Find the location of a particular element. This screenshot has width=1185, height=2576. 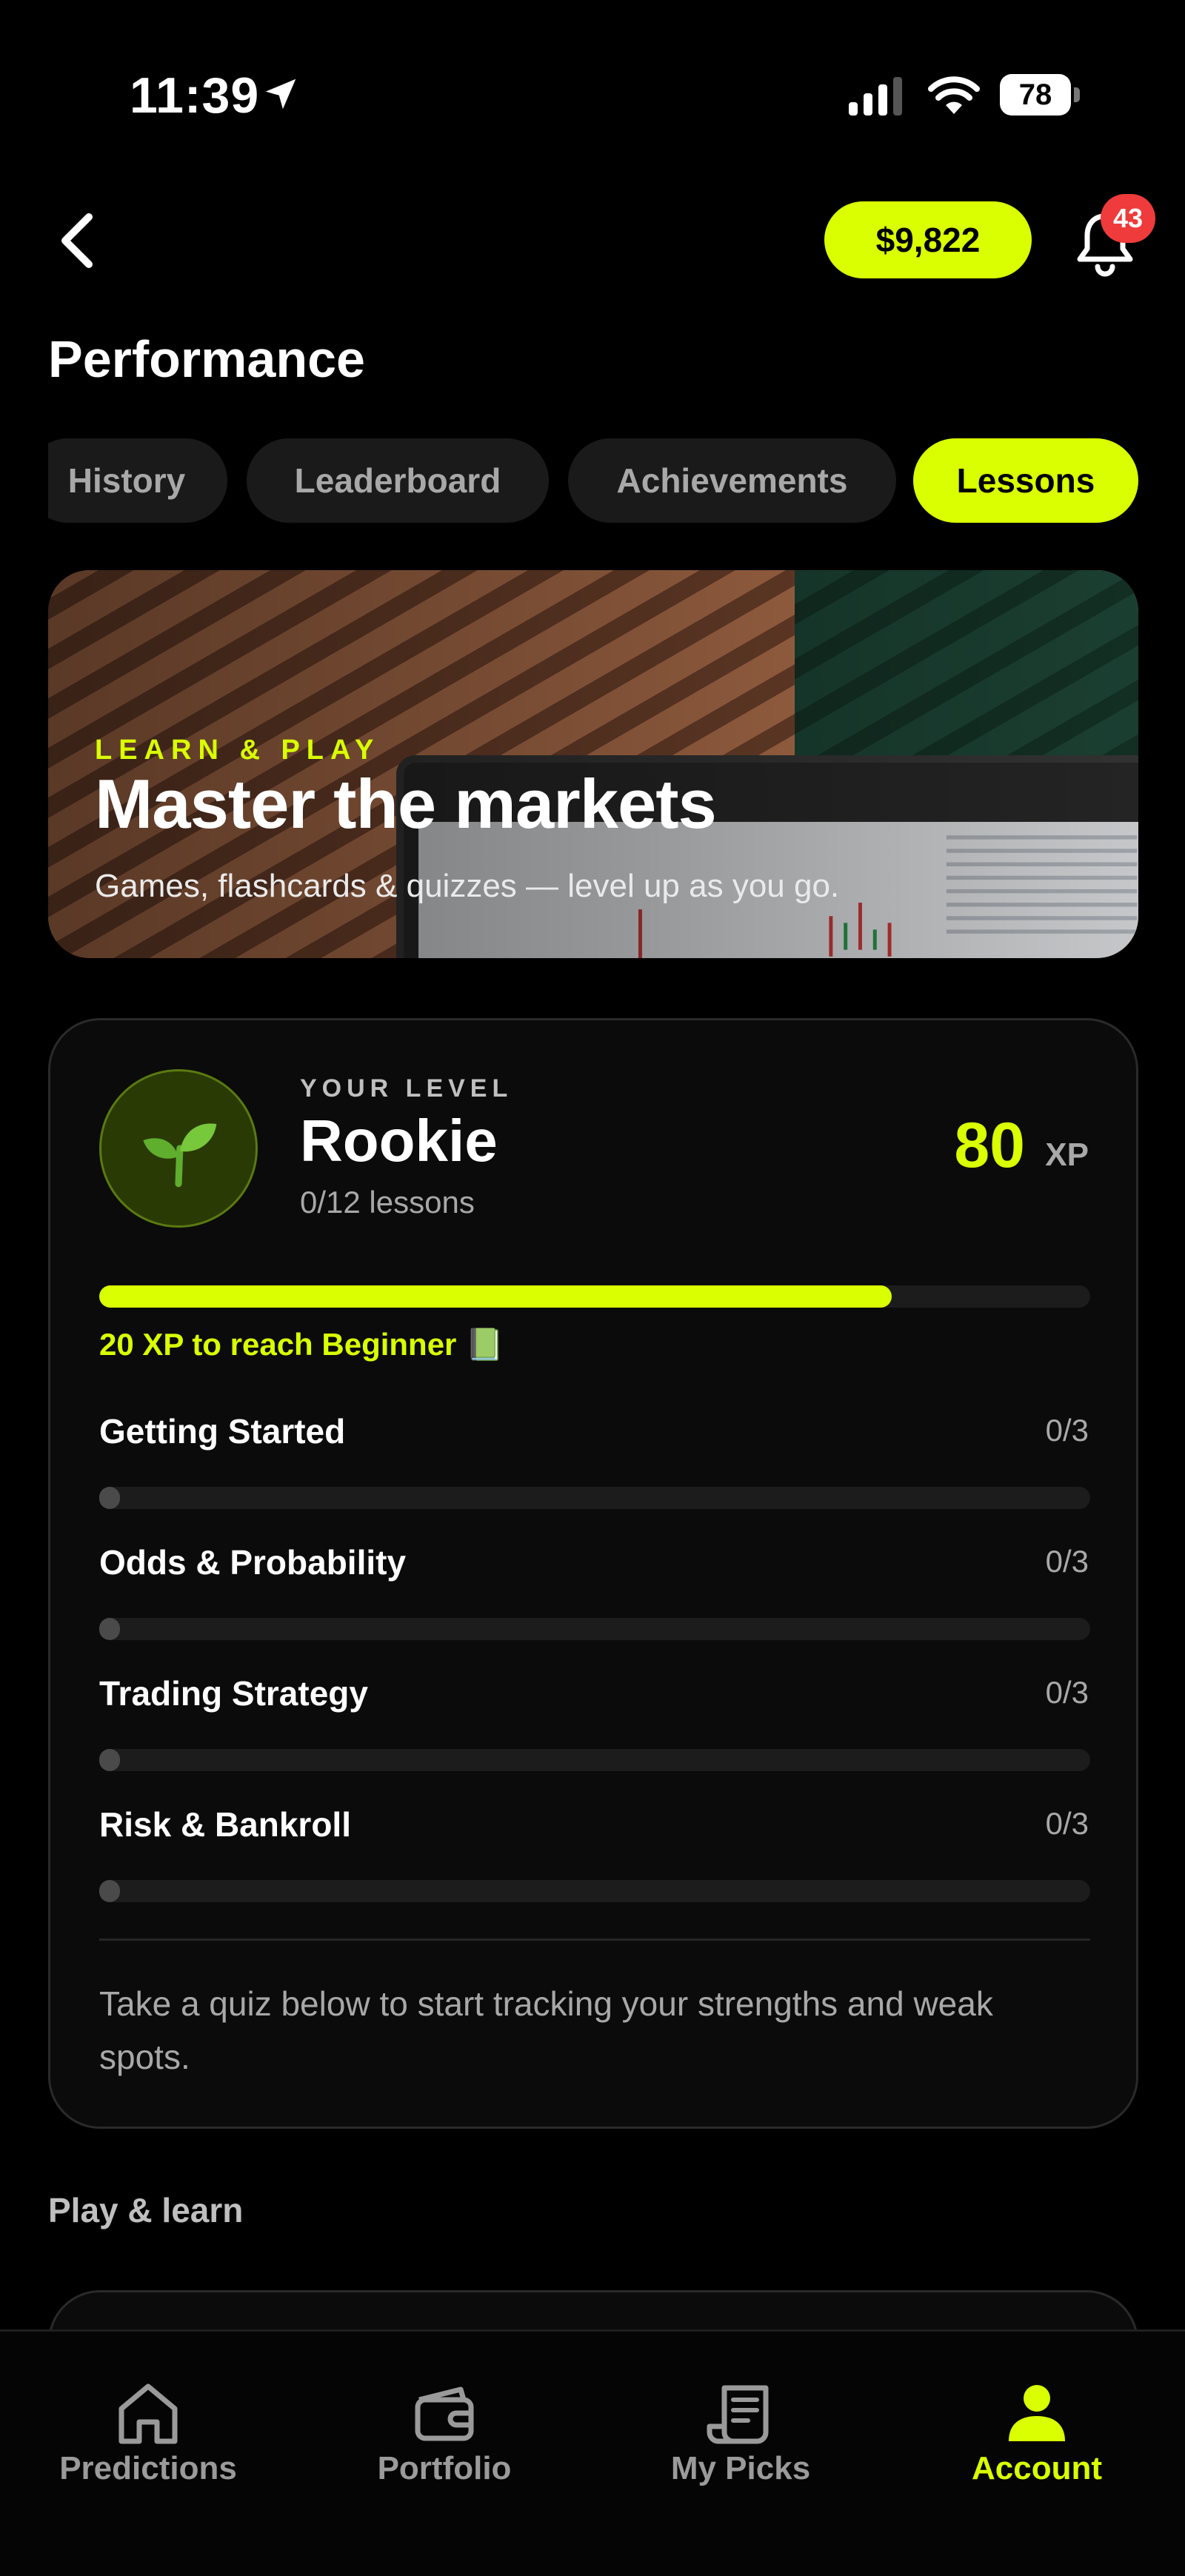

tab-lessons: Lessons is located at coordinates (1025, 480).